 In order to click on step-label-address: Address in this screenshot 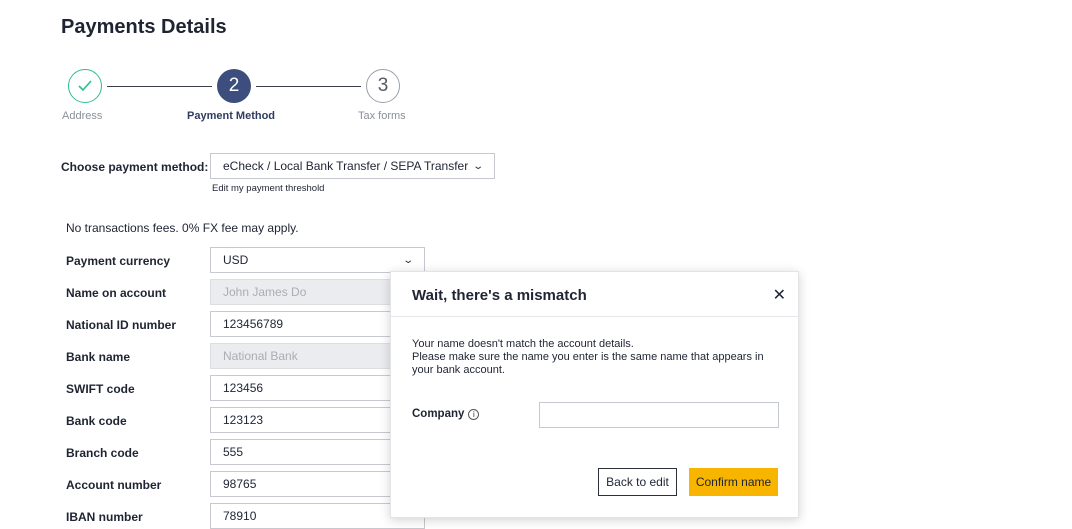, I will do `click(82, 116)`.